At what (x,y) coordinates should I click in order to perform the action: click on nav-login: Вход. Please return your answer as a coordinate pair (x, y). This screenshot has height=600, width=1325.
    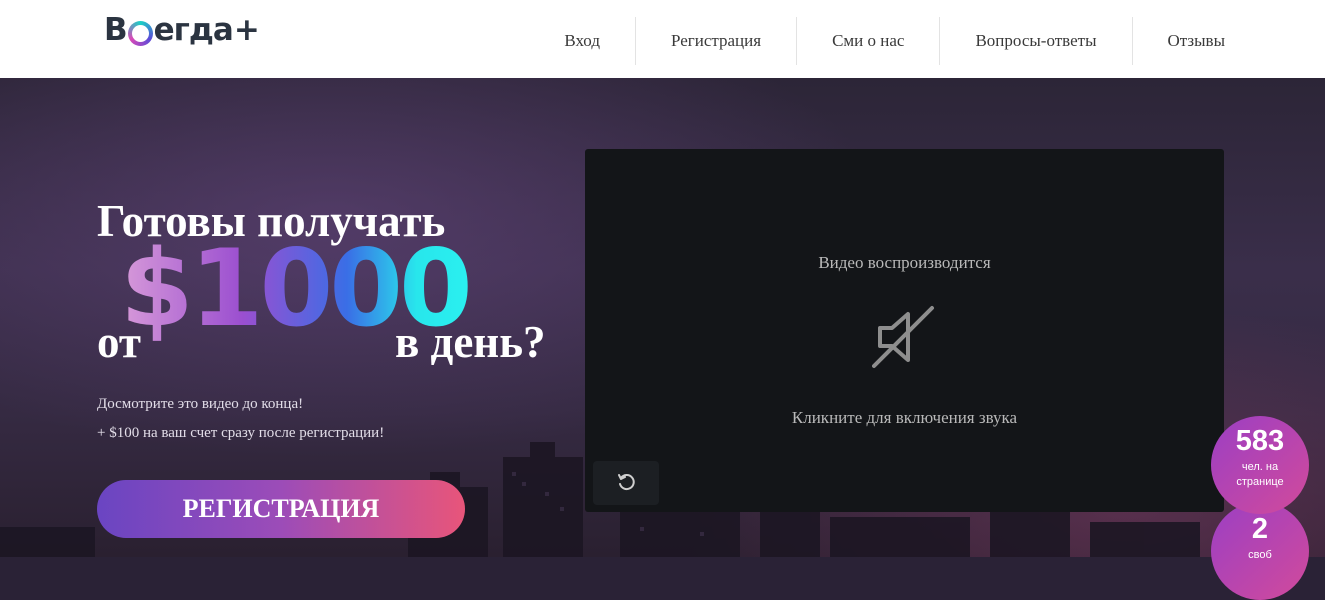
    Looking at the image, I should click on (582, 41).